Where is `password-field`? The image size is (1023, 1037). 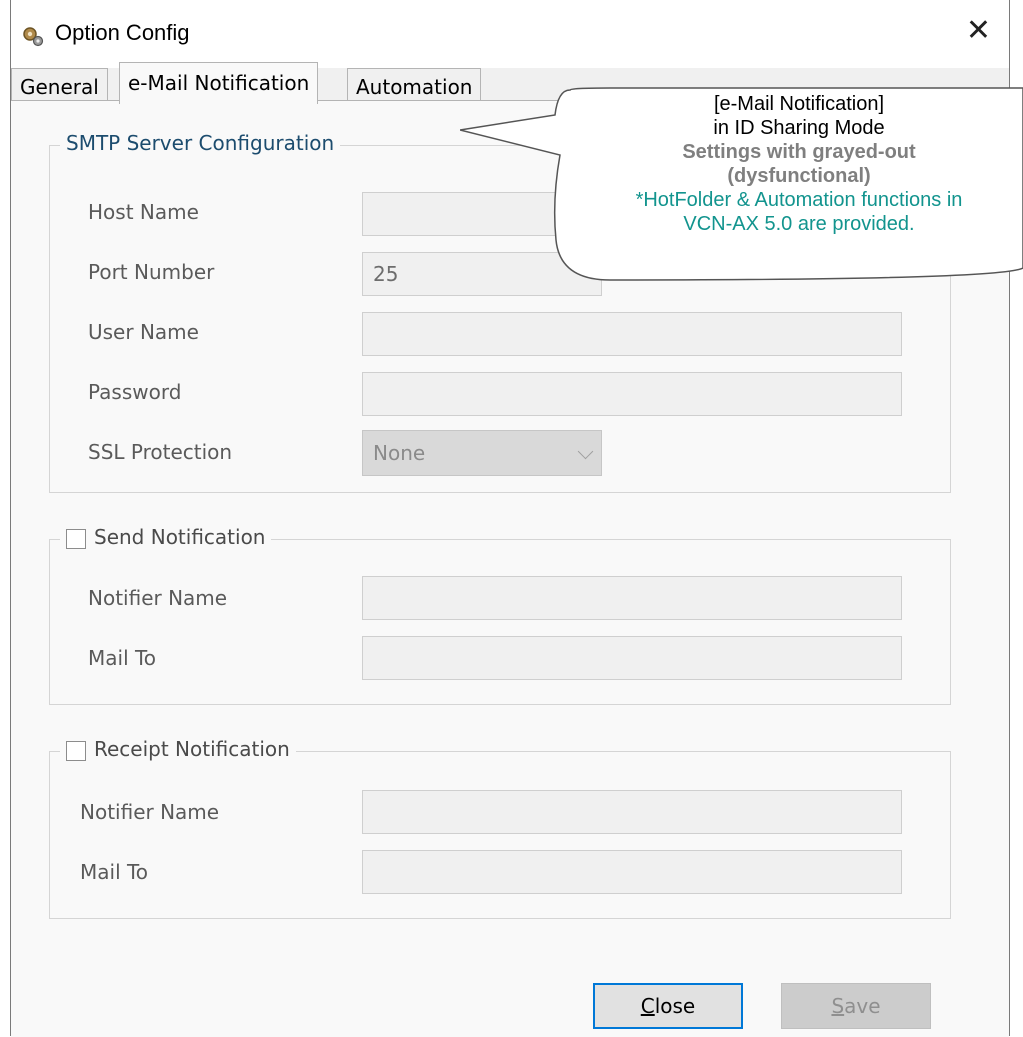
password-field is located at coordinates (632, 394).